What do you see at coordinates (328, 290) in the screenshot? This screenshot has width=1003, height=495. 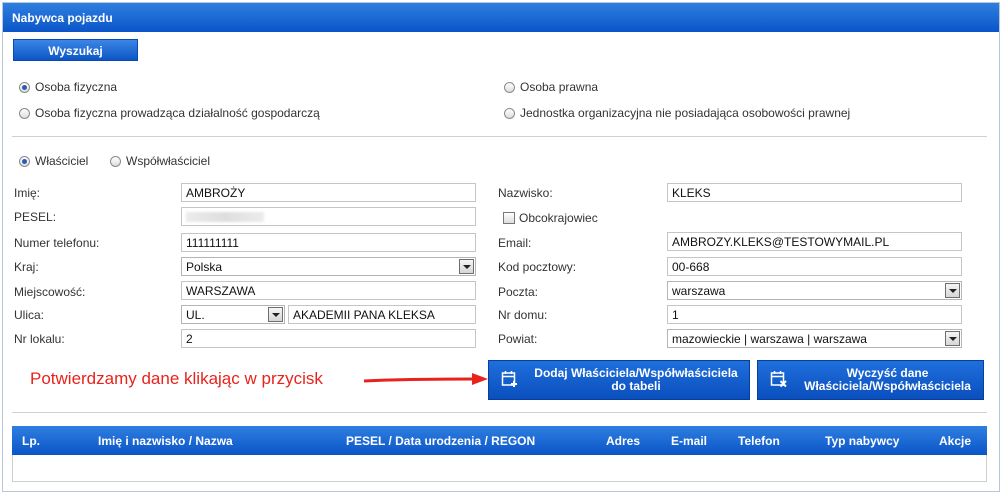 I see `city-input: WARSZAWA` at bounding box center [328, 290].